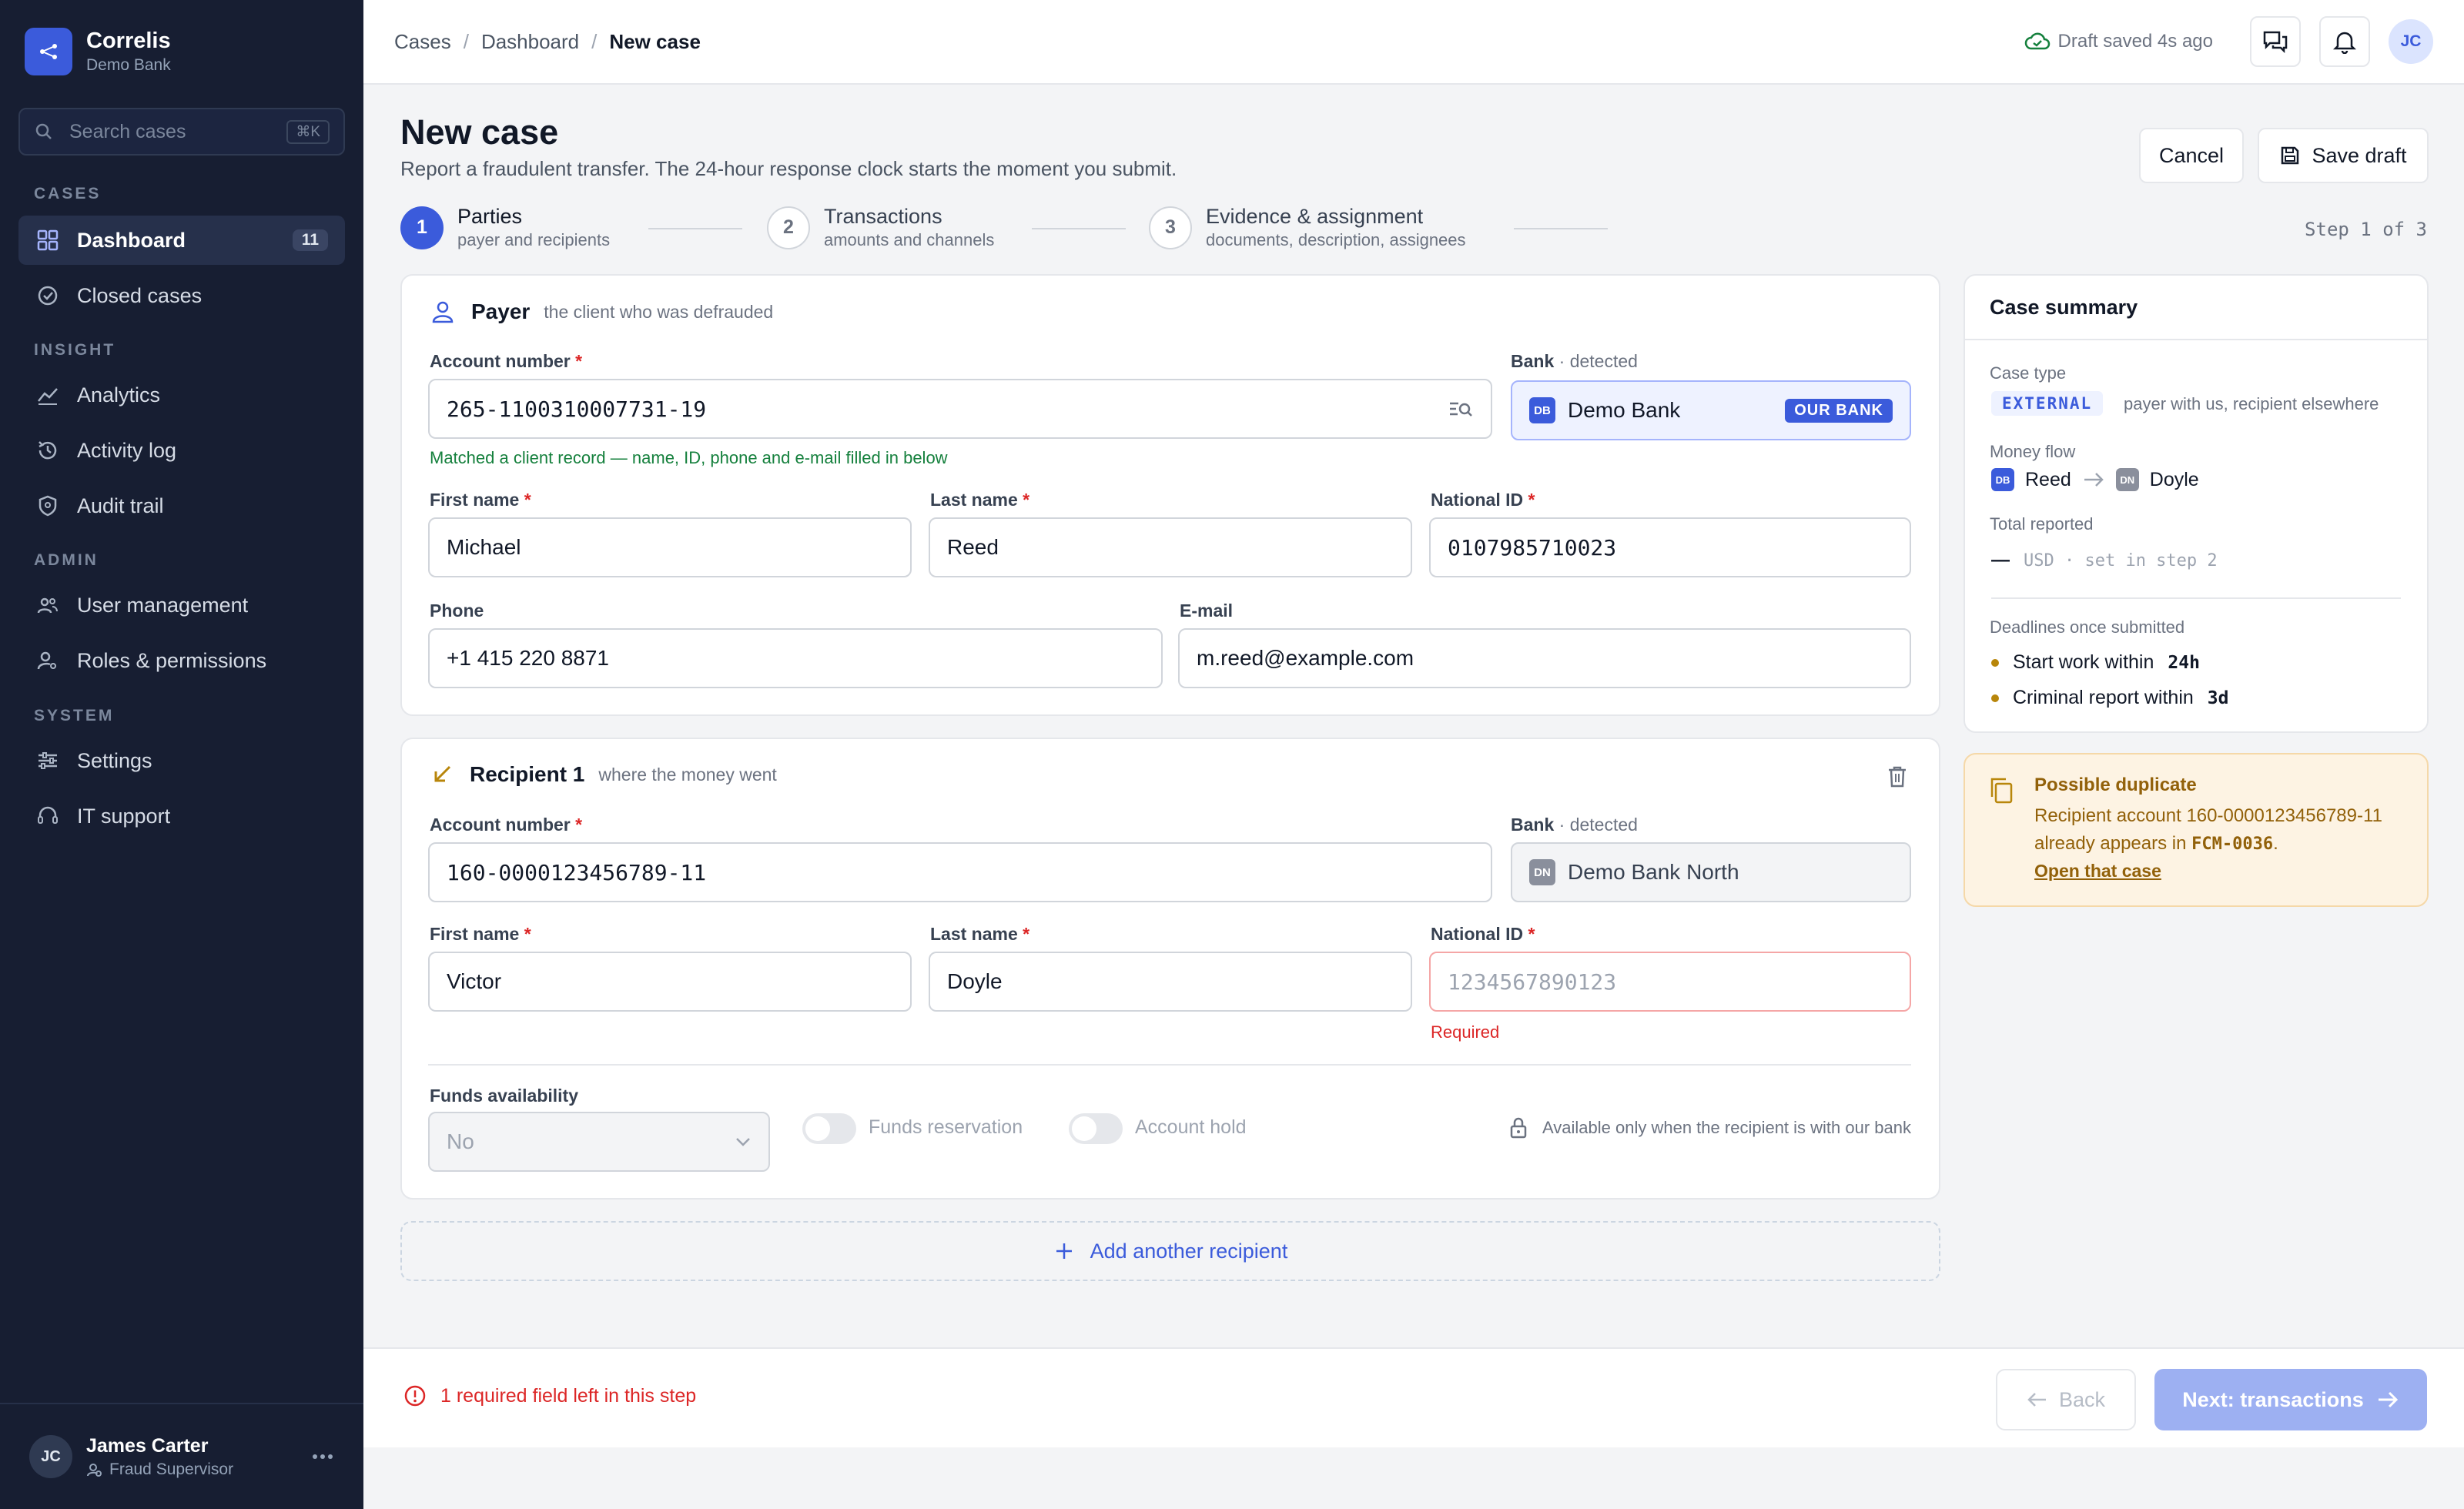 The image size is (2464, 1509). What do you see at coordinates (181, 605) in the screenshot?
I see `sidebar-item-user-management: User management` at bounding box center [181, 605].